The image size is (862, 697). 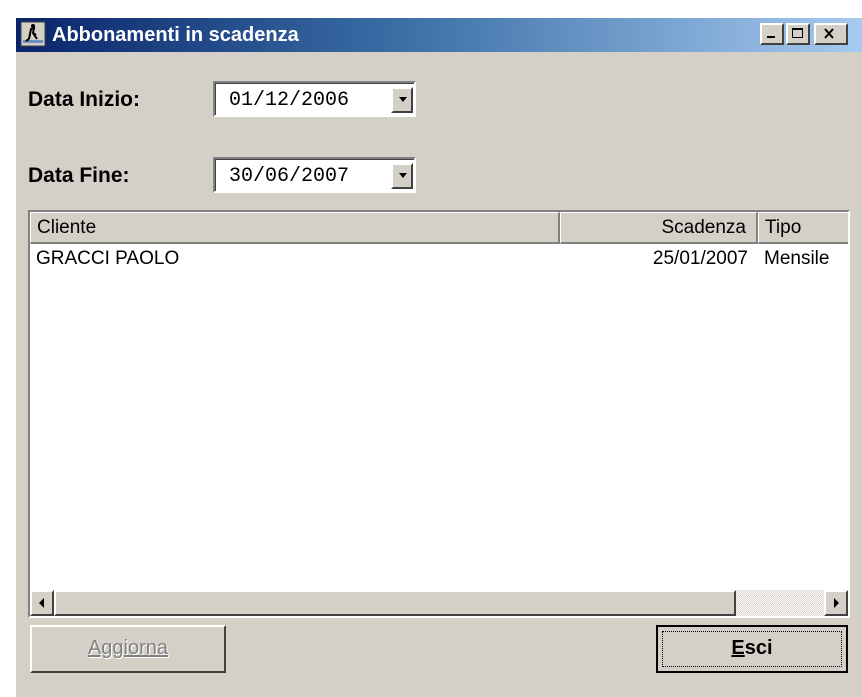 I want to click on window-title: Abbonamenti in scadenza, so click(x=175, y=35).